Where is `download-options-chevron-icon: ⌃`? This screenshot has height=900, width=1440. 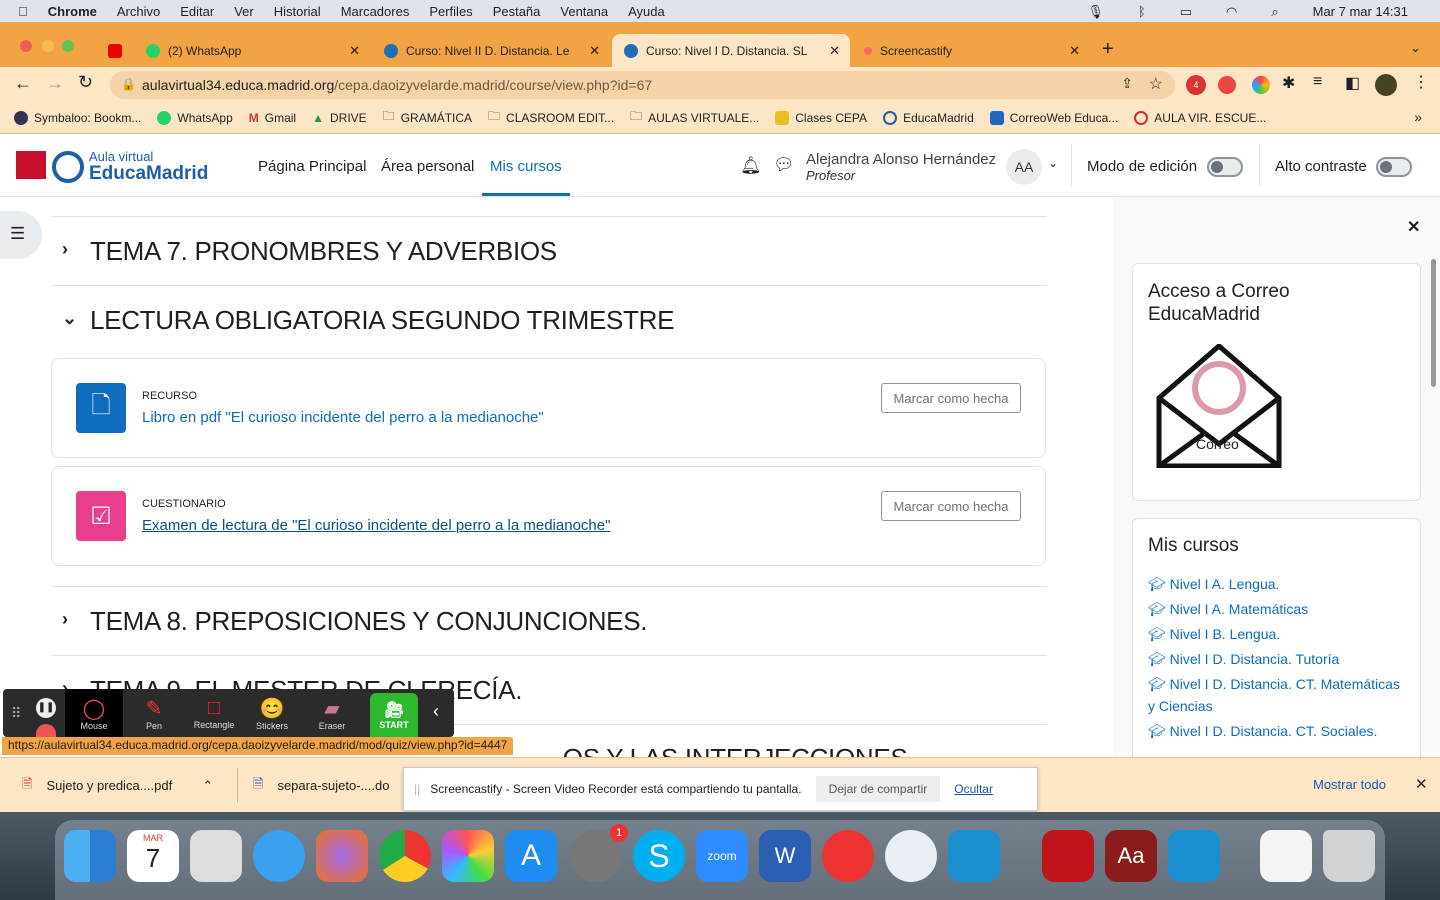 download-options-chevron-icon: ⌃ is located at coordinates (207, 786).